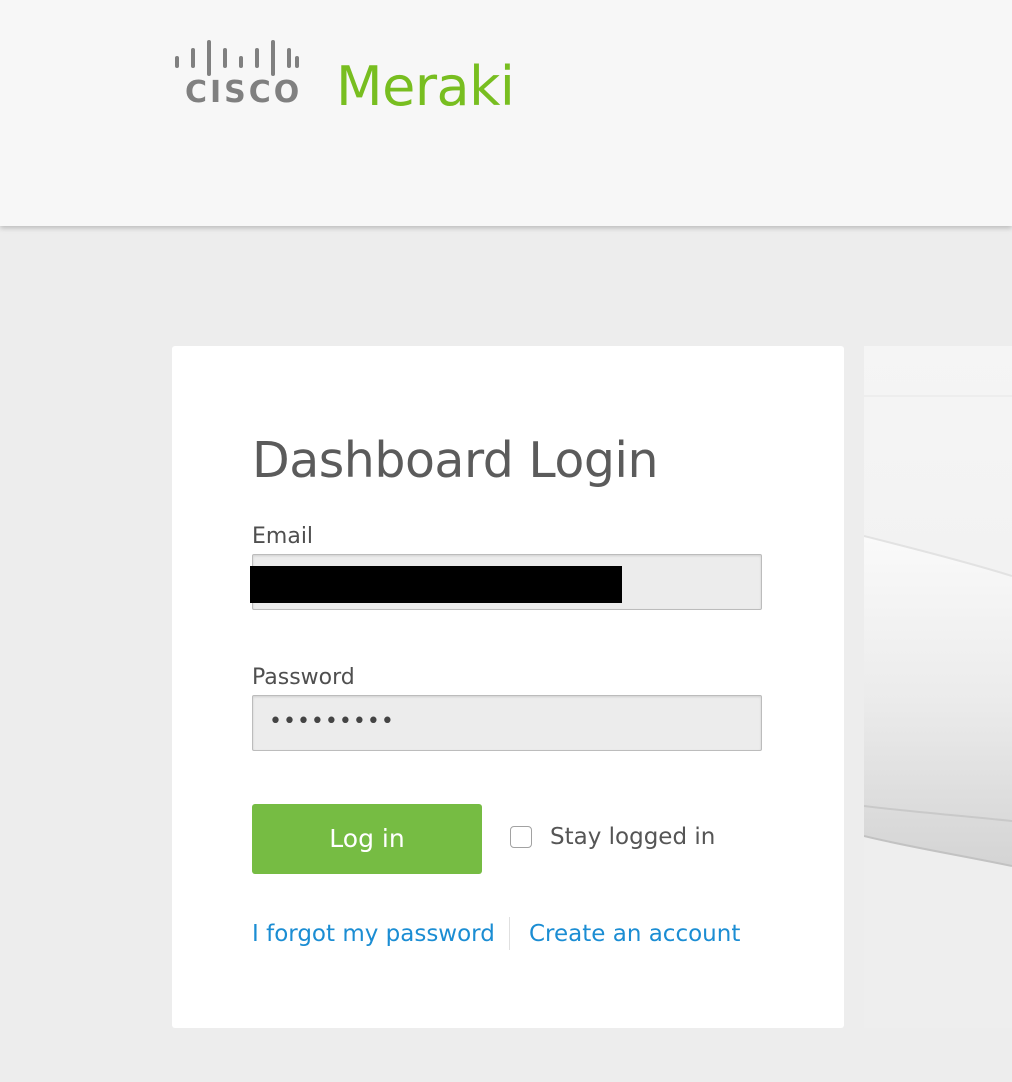  Describe the element at coordinates (634, 934) in the screenshot. I see `create-account-link: Create an account` at that location.